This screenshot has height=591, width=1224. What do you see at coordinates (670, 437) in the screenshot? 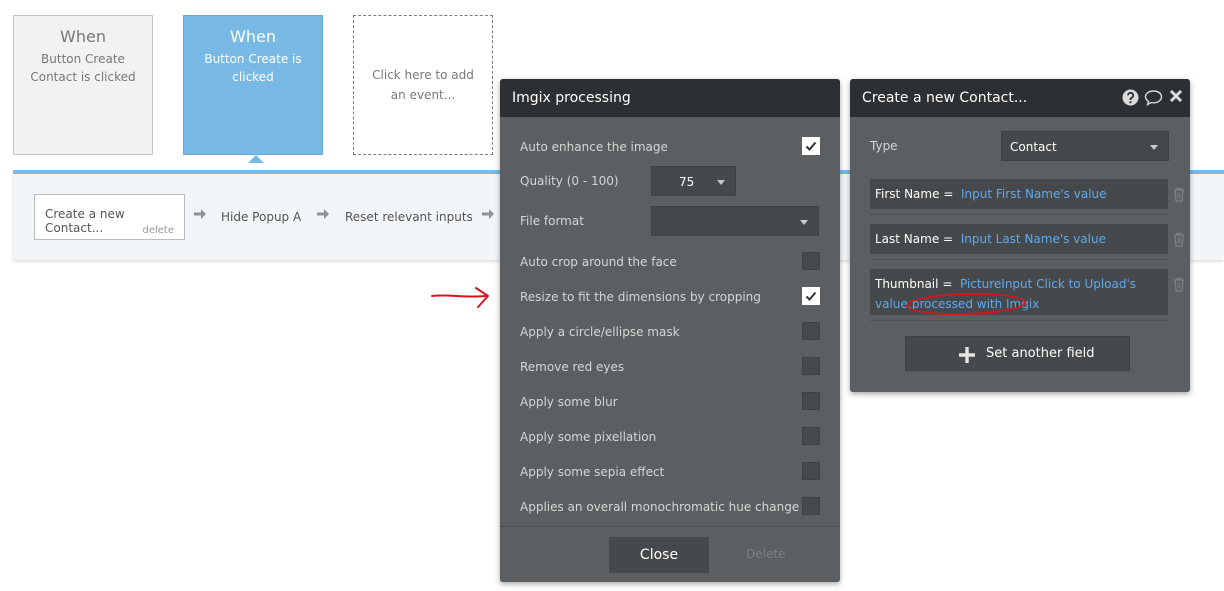
I see `option-pixellation: Apply some pixellation` at bounding box center [670, 437].